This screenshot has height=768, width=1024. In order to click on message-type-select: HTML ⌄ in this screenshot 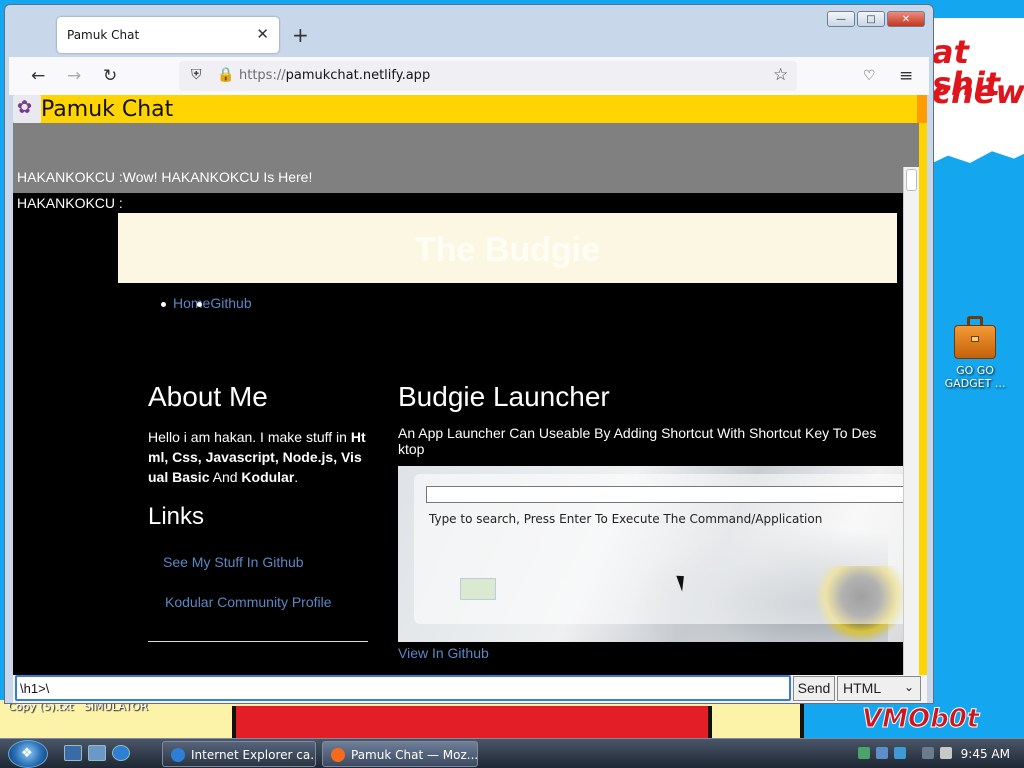, I will do `click(879, 688)`.